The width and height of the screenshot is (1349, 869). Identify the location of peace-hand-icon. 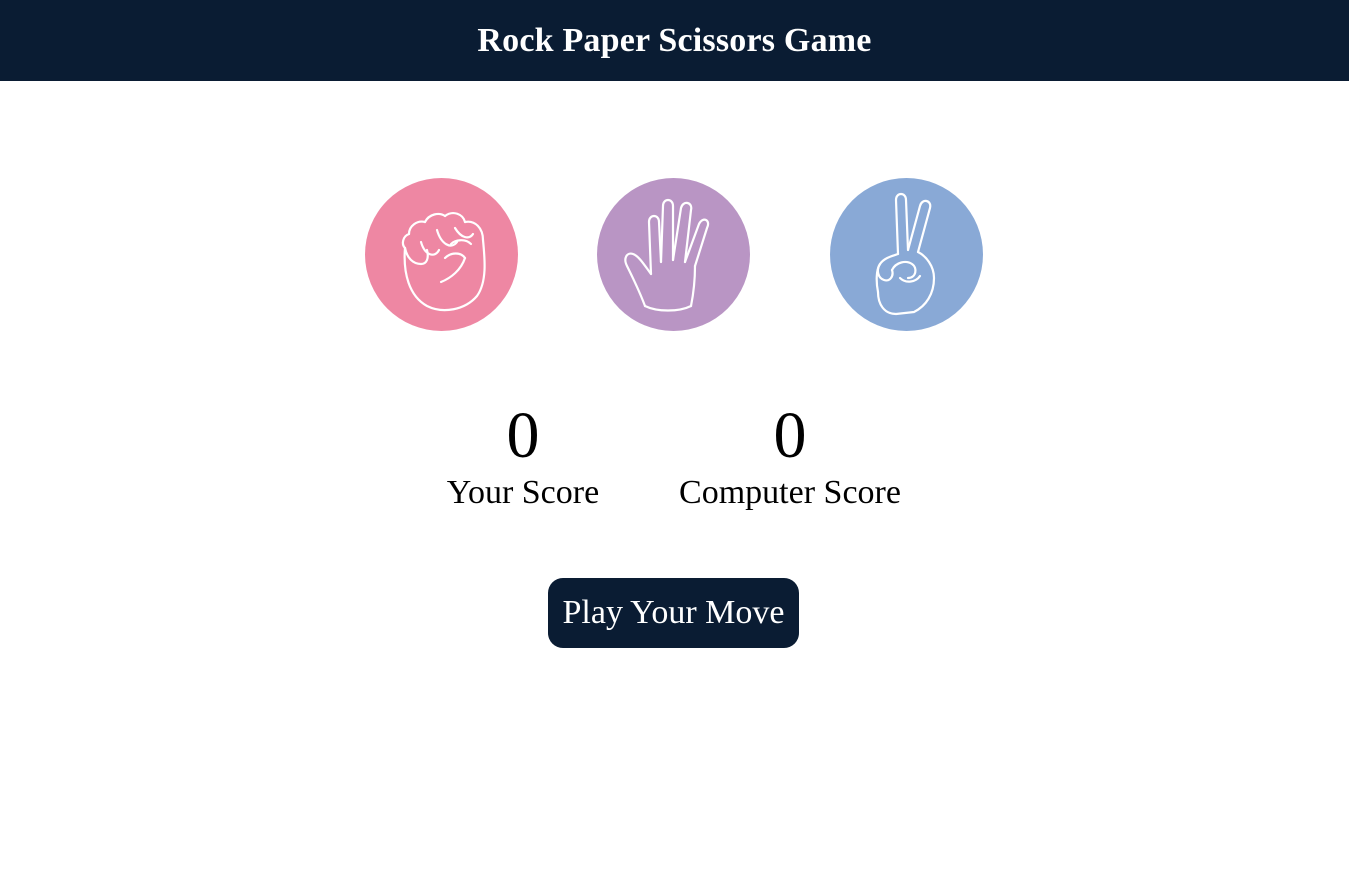
(906, 254).